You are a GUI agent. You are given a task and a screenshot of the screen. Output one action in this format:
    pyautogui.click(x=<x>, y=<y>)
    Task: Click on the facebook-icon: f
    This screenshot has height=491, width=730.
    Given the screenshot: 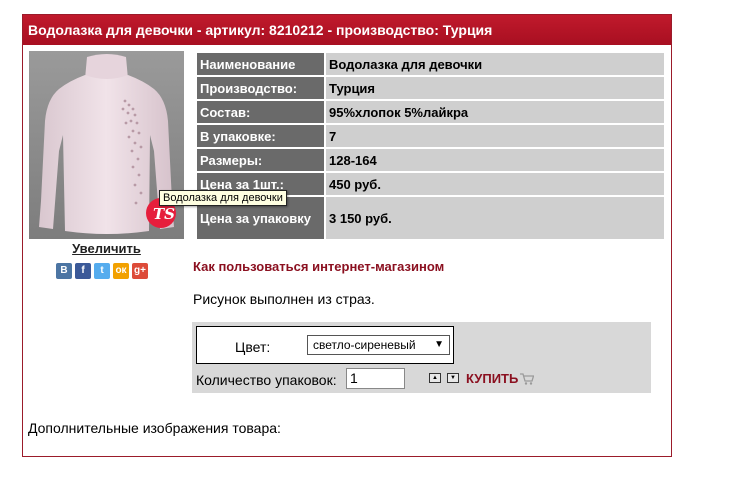 What is the action you would take?
    pyautogui.click(x=83, y=271)
    